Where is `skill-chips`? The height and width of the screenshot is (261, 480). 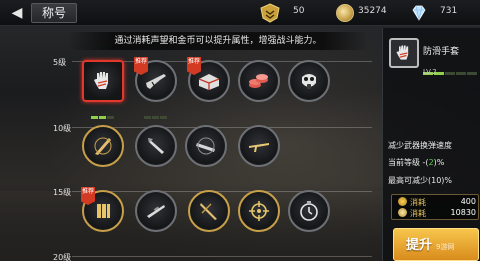
skill-chips is located at coordinates (259, 81).